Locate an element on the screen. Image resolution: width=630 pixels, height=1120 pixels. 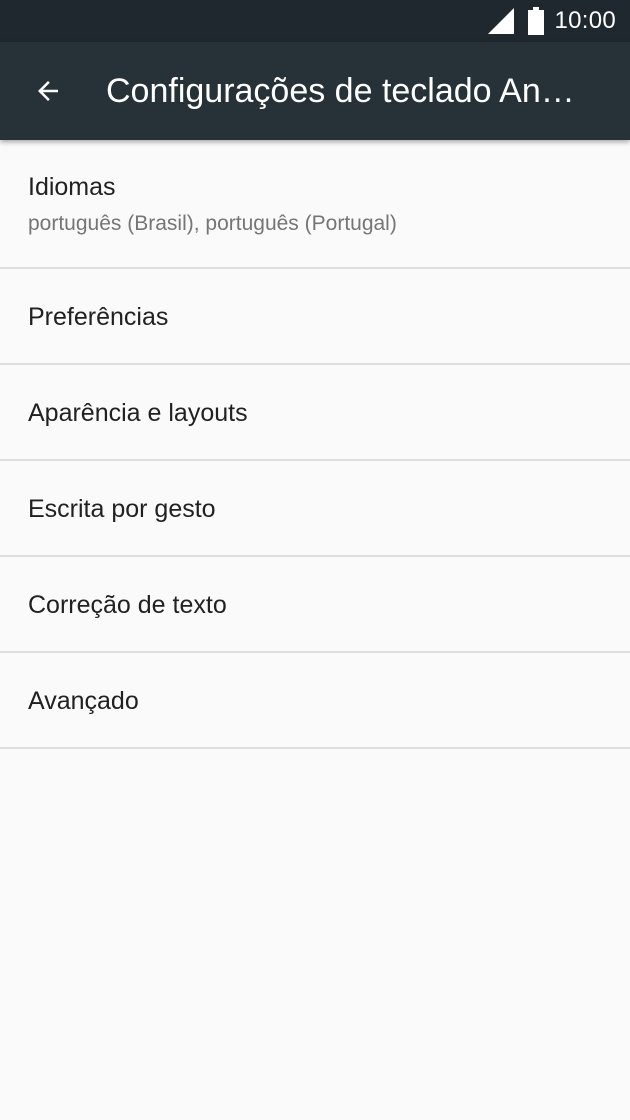
settings-item-label: Idiomas is located at coordinates (72, 187).